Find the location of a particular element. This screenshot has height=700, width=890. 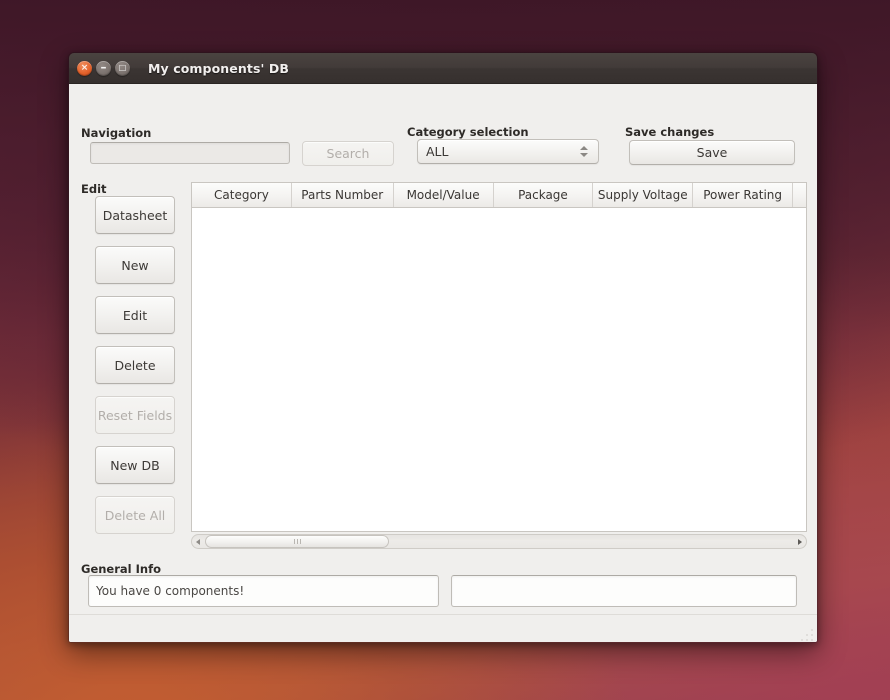

minimize-glyph: – is located at coordinates (103, 67).